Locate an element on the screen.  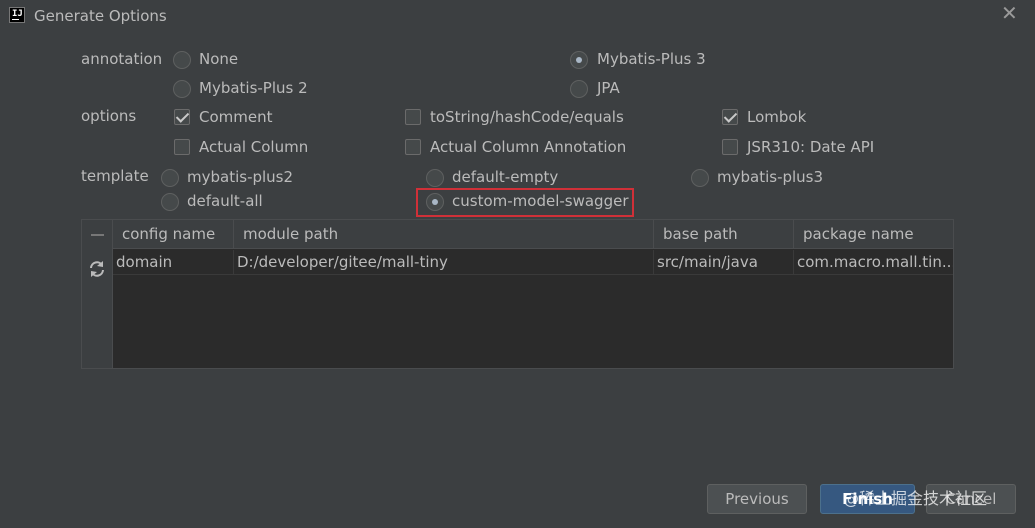
cell-module-path: D:/developer/gitee/mall-tiny is located at coordinates (444, 262).